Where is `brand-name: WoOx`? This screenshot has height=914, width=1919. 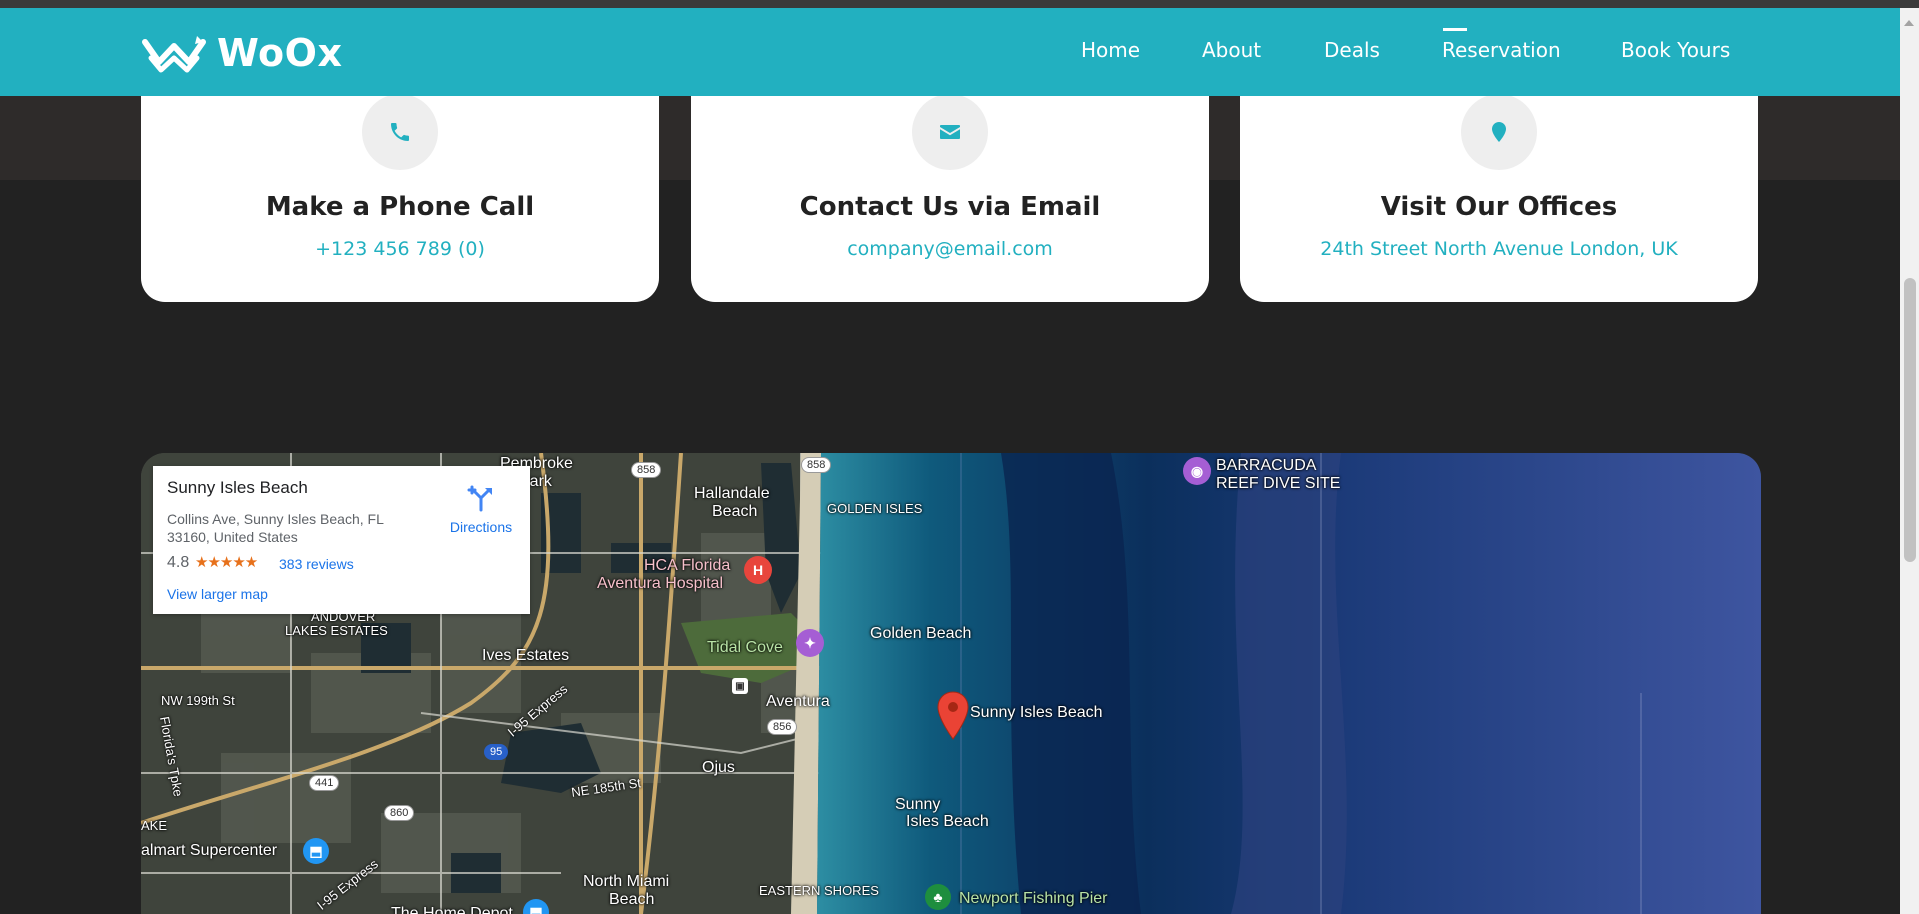
brand-name: WoOx is located at coordinates (280, 53).